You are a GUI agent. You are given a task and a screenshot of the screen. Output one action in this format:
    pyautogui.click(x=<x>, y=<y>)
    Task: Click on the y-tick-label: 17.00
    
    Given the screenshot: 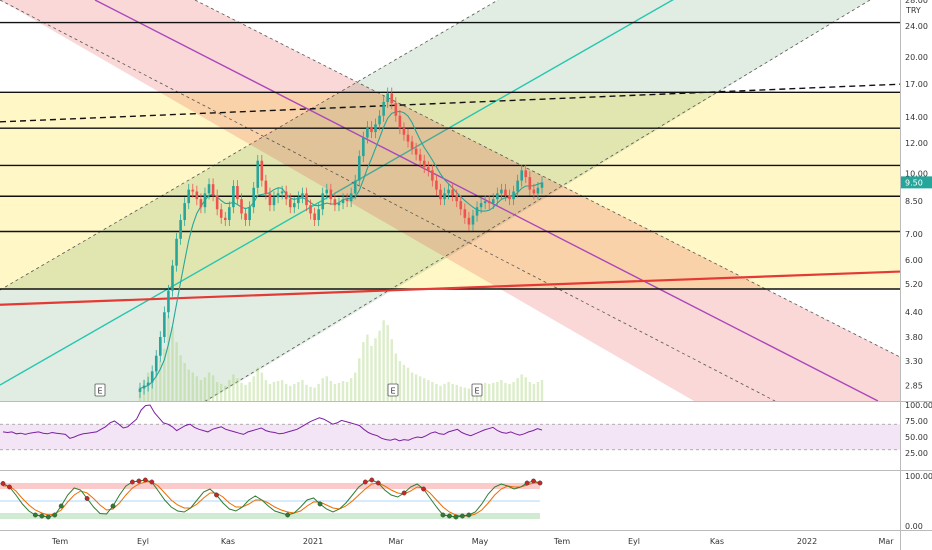 What is the action you would take?
    pyautogui.click(x=916, y=84)
    